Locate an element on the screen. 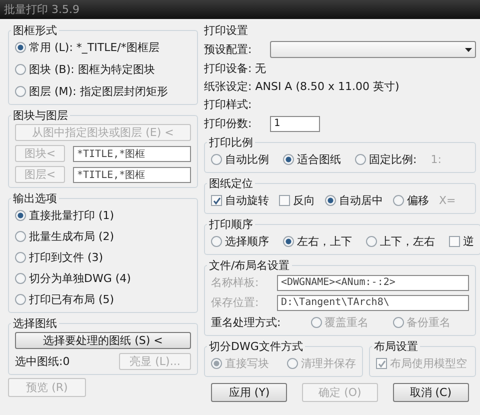 This screenshot has height=415, width=480. field-label: 1: is located at coordinates (436, 159).